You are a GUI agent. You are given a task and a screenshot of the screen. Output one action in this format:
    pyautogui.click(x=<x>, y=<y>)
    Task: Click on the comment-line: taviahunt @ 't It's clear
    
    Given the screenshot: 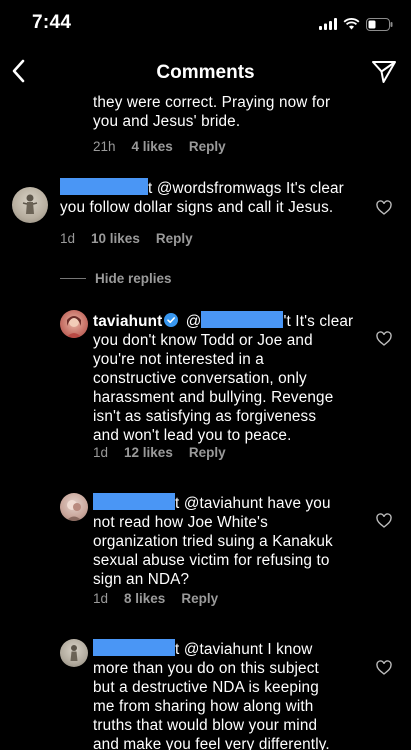 What is the action you would take?
    pyautogui.click(x=238, y=321)
    